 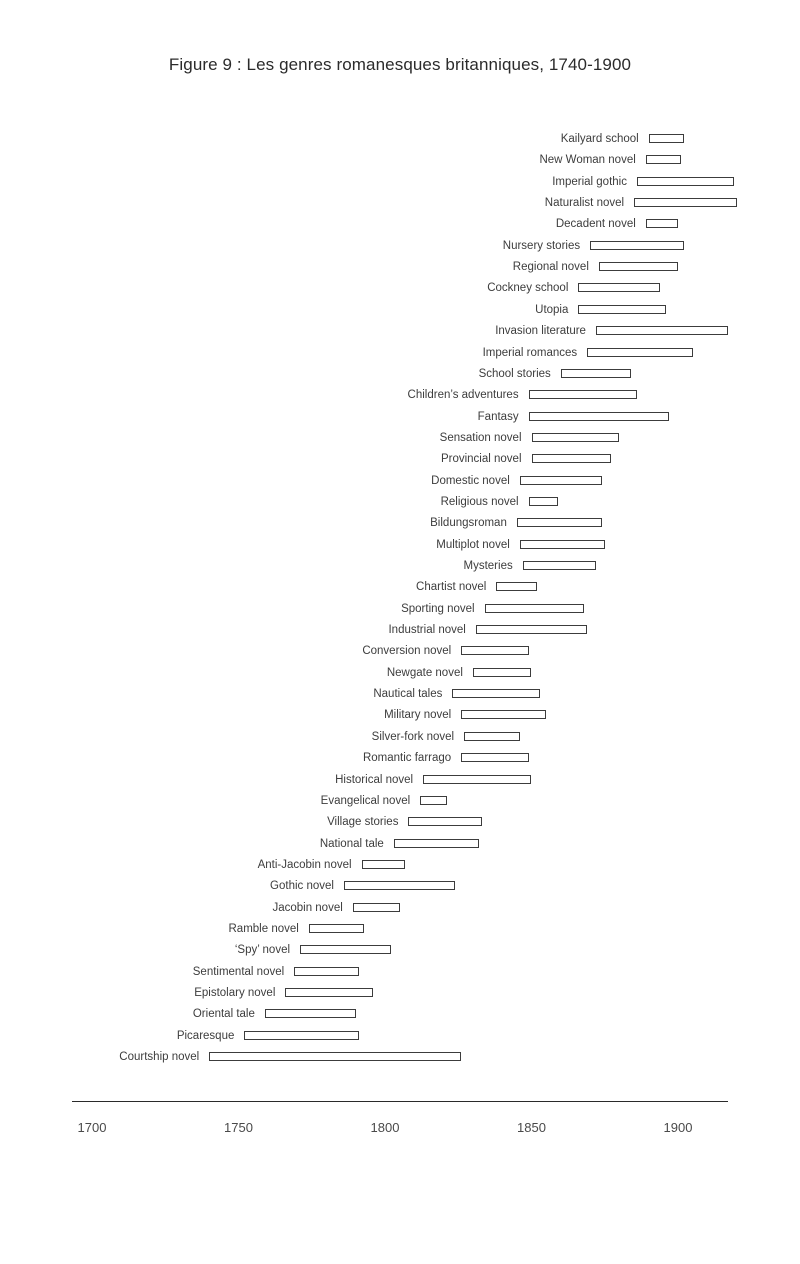 What do you see at coordinates (438, 608) in the screenshot?
I see `genre-label: Sporting novel` at bounding box center [438, 608].